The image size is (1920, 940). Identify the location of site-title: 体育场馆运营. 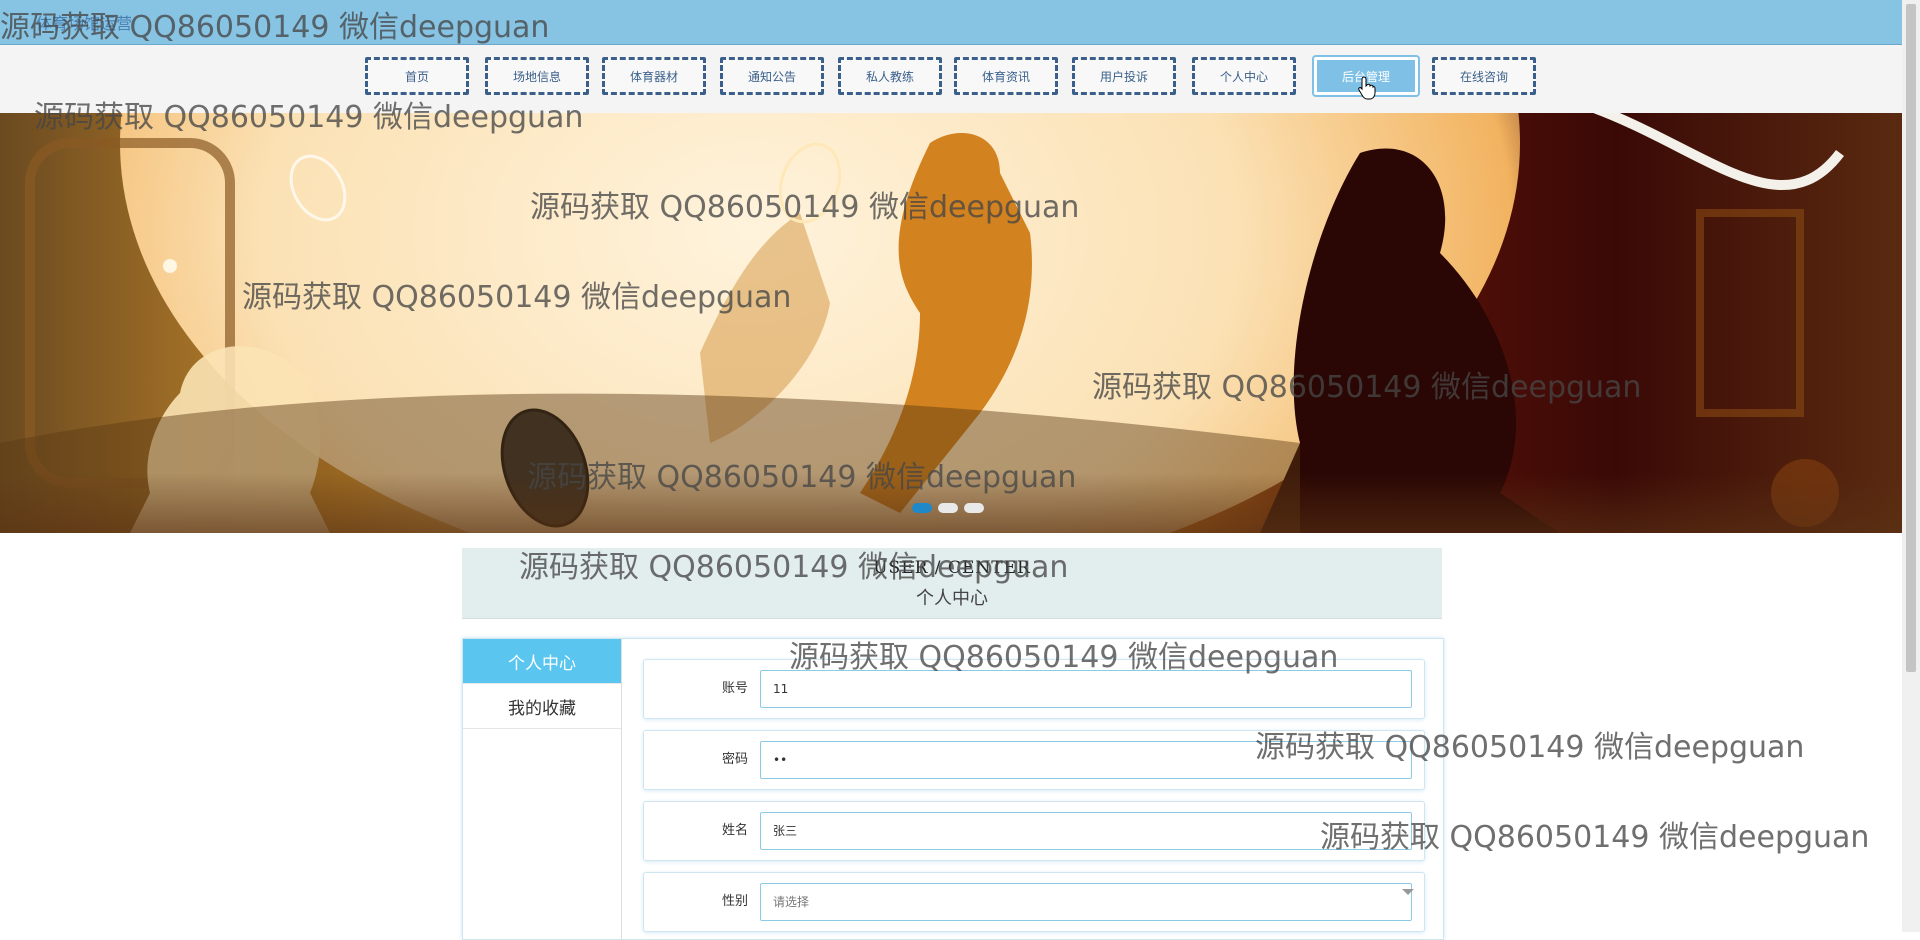
(84, 22).